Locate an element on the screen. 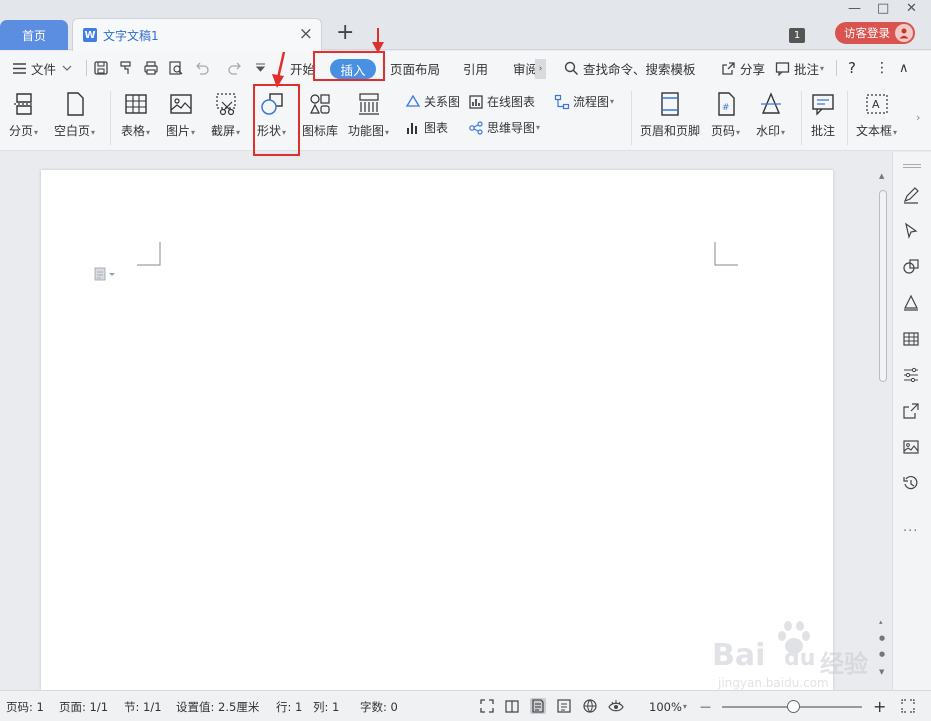 This screenshot has width=931, height=721. command-search: 查找命令、搜索模板 is located at coordinates (630, 68).